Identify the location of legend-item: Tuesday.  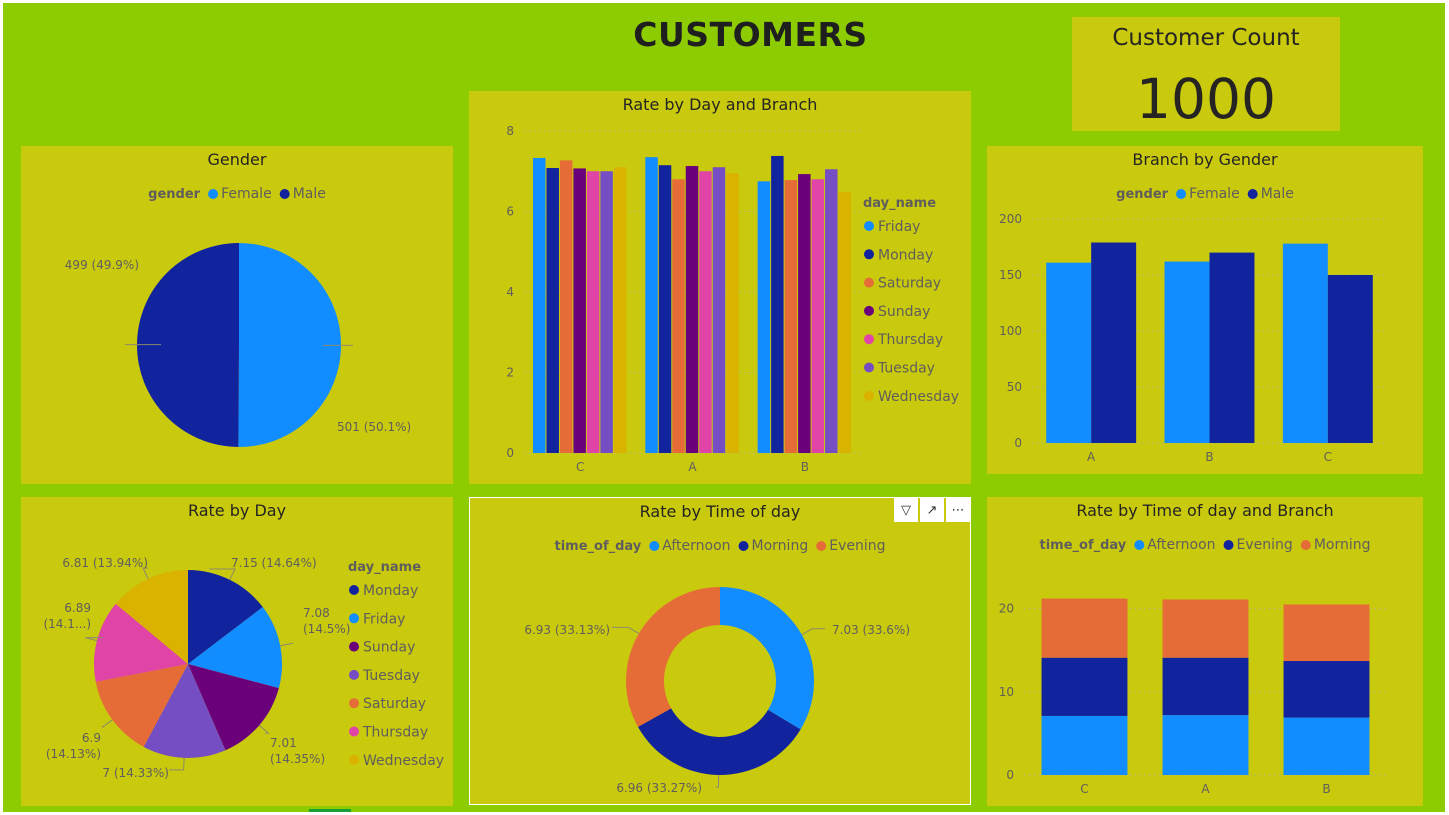
(906, 369).